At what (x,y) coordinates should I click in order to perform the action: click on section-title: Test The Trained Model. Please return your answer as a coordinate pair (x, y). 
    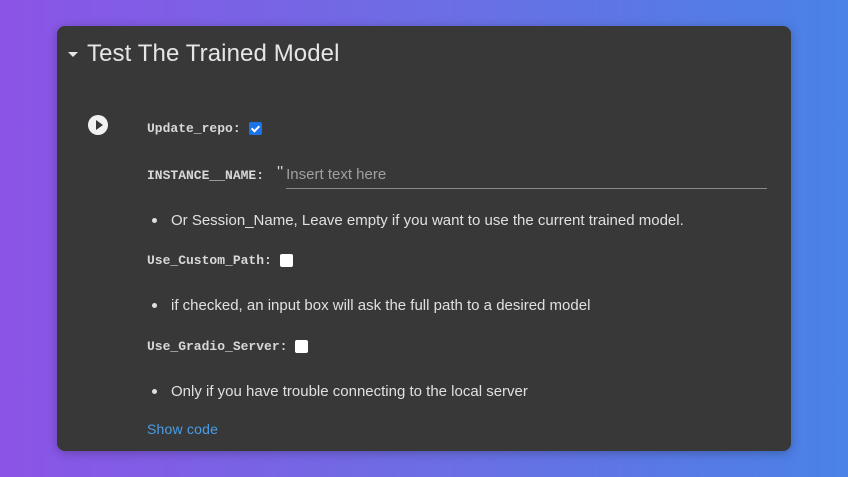
    Looking at the image, I should click on (213, 53).